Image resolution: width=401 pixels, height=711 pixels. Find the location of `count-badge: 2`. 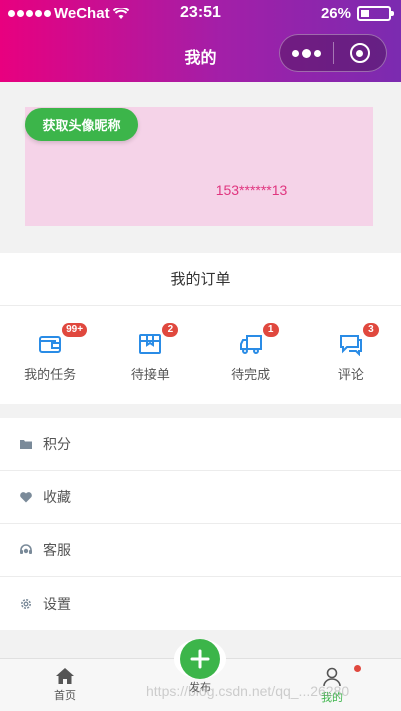

count-badge: 2 is located at coordinates (170, 330).